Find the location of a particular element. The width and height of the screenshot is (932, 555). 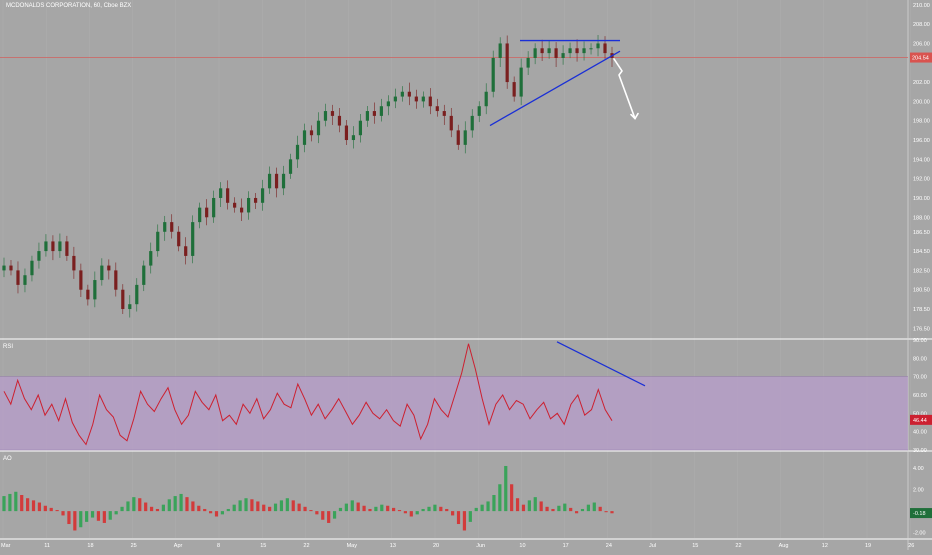

ao-tick-label: 2.00 is located at coordinates (918, 491).